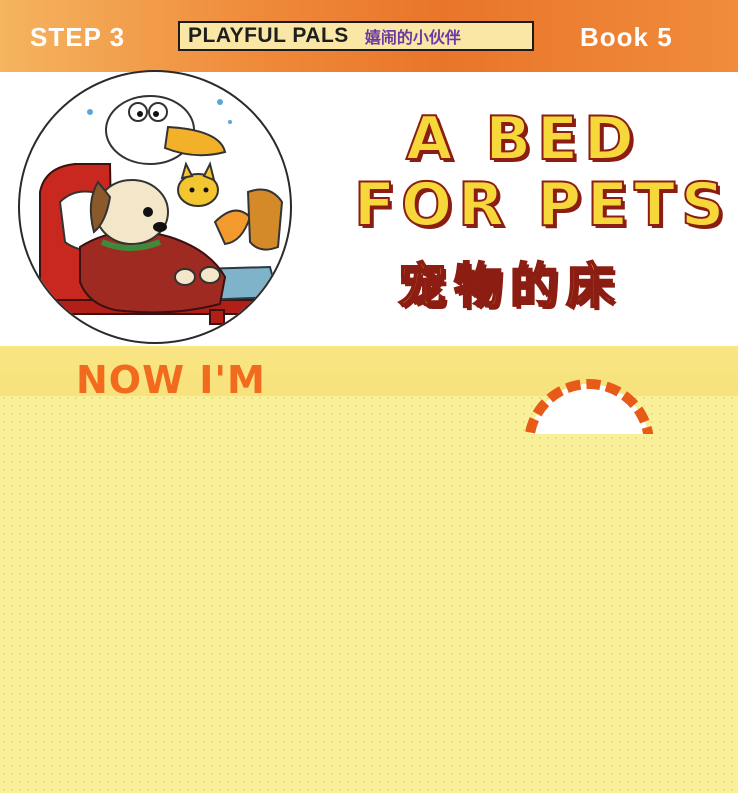  What do you see at coordinates (510, 286) in the screenshot?
I see `title-zh: 宠物的床` at bounding box center [510, 286].